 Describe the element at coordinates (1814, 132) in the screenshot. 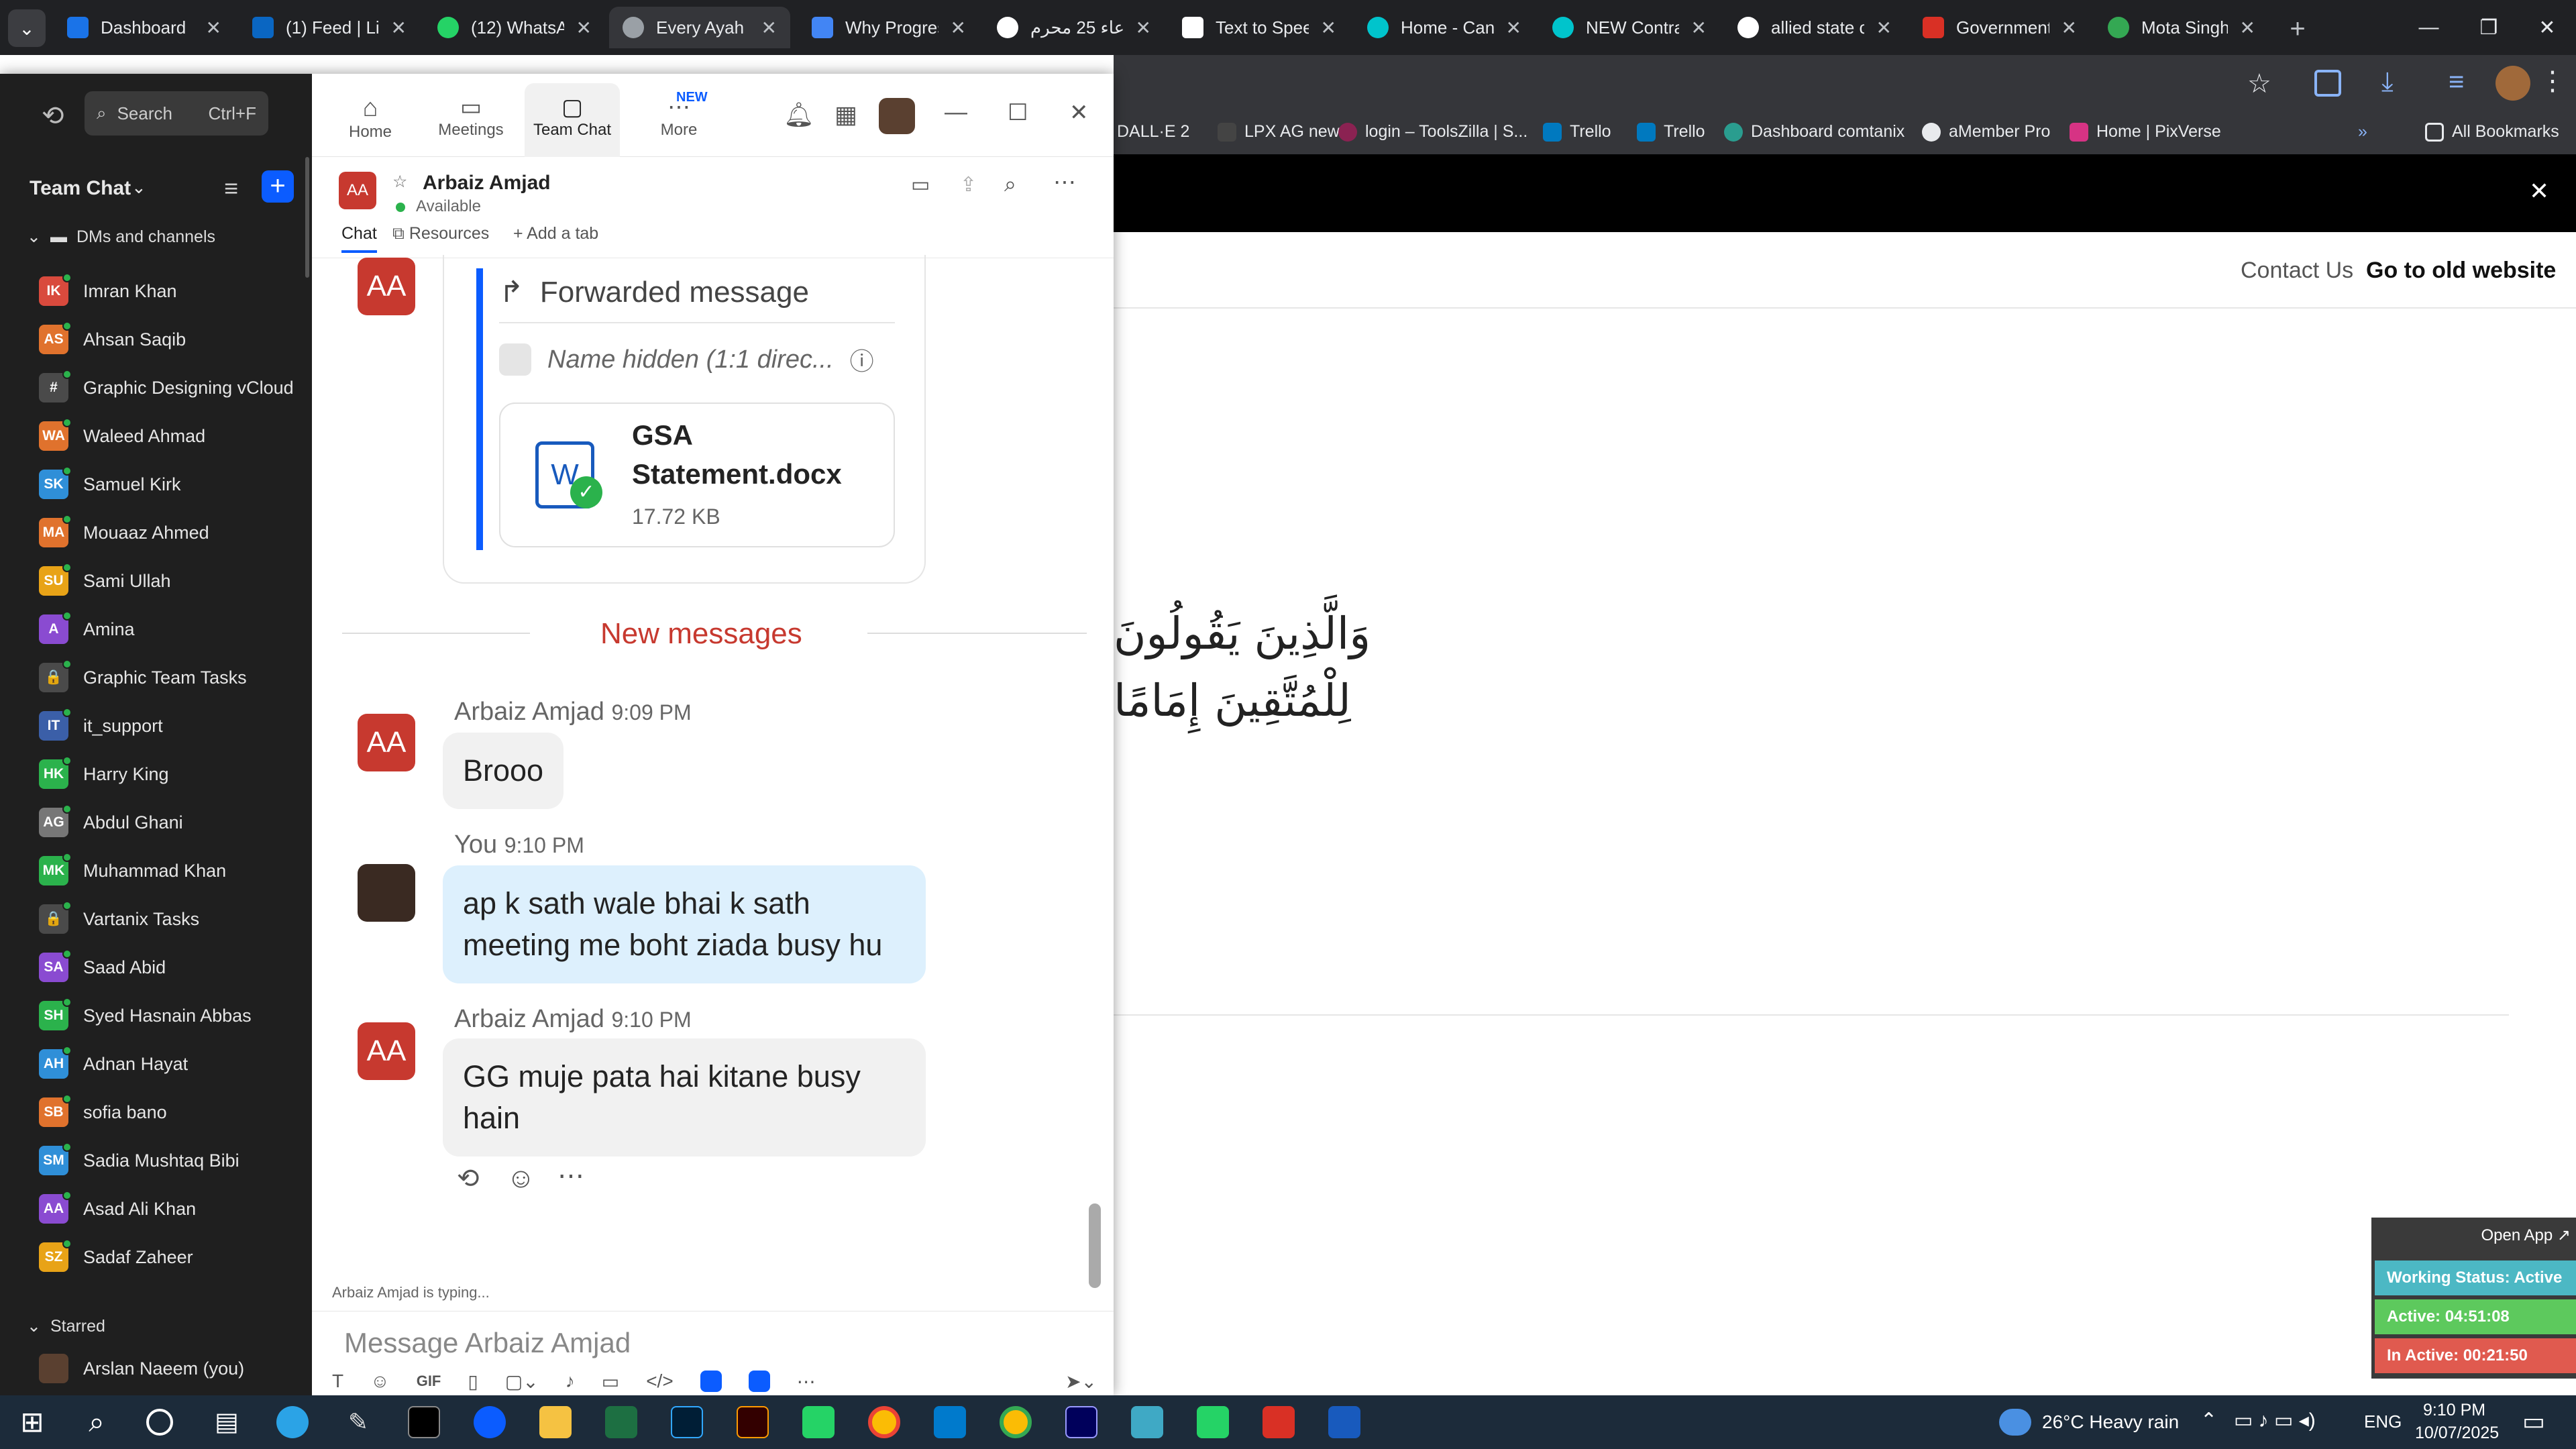

I see `bookmark-item: Dashboard comtanix` at that location.